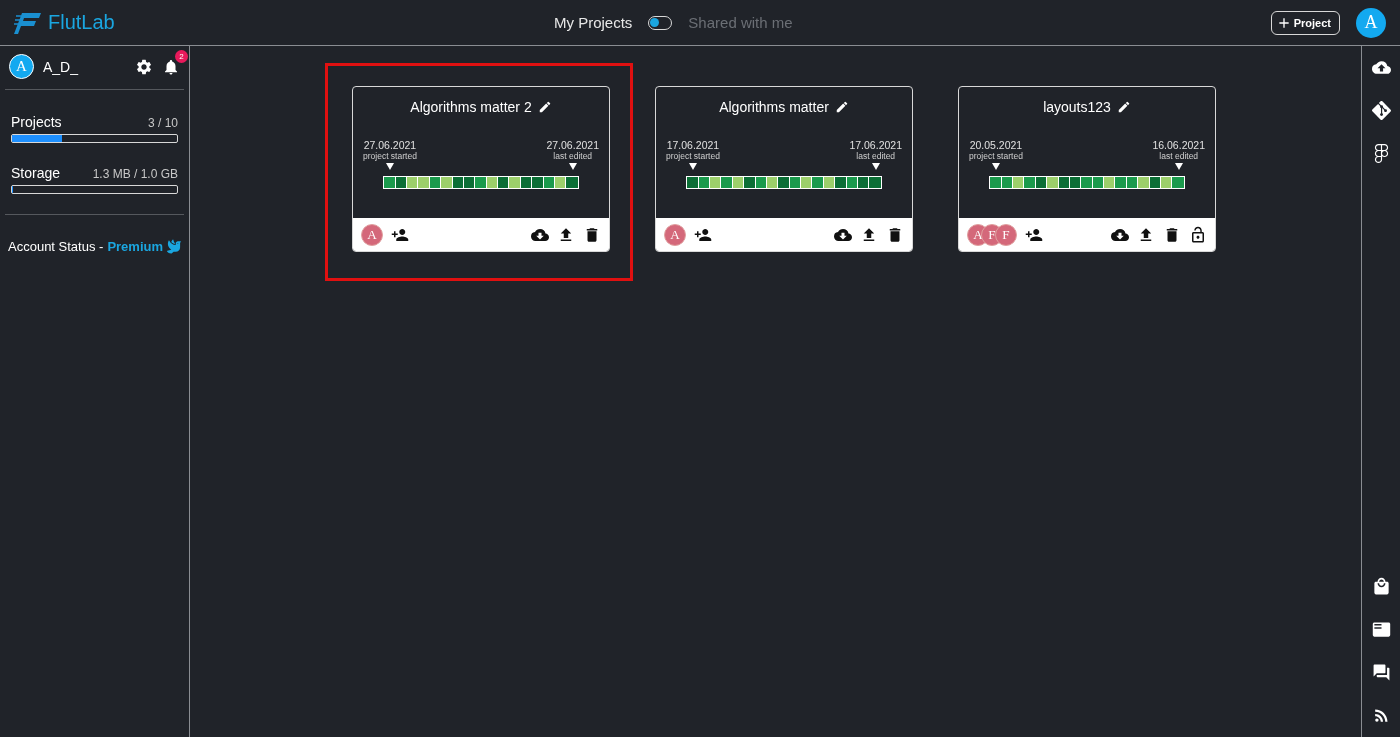 This screenshot has width=1400, height=737. I want to click on bell-icon, so click(171, 66).